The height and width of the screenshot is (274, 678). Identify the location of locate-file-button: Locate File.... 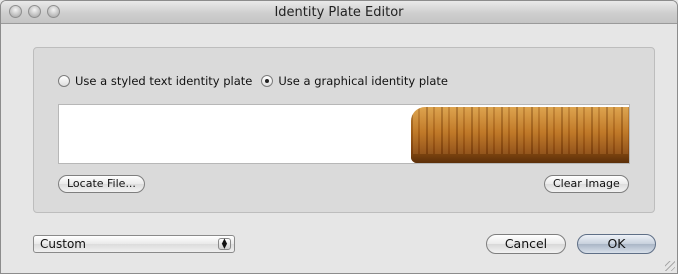
(101, 184).